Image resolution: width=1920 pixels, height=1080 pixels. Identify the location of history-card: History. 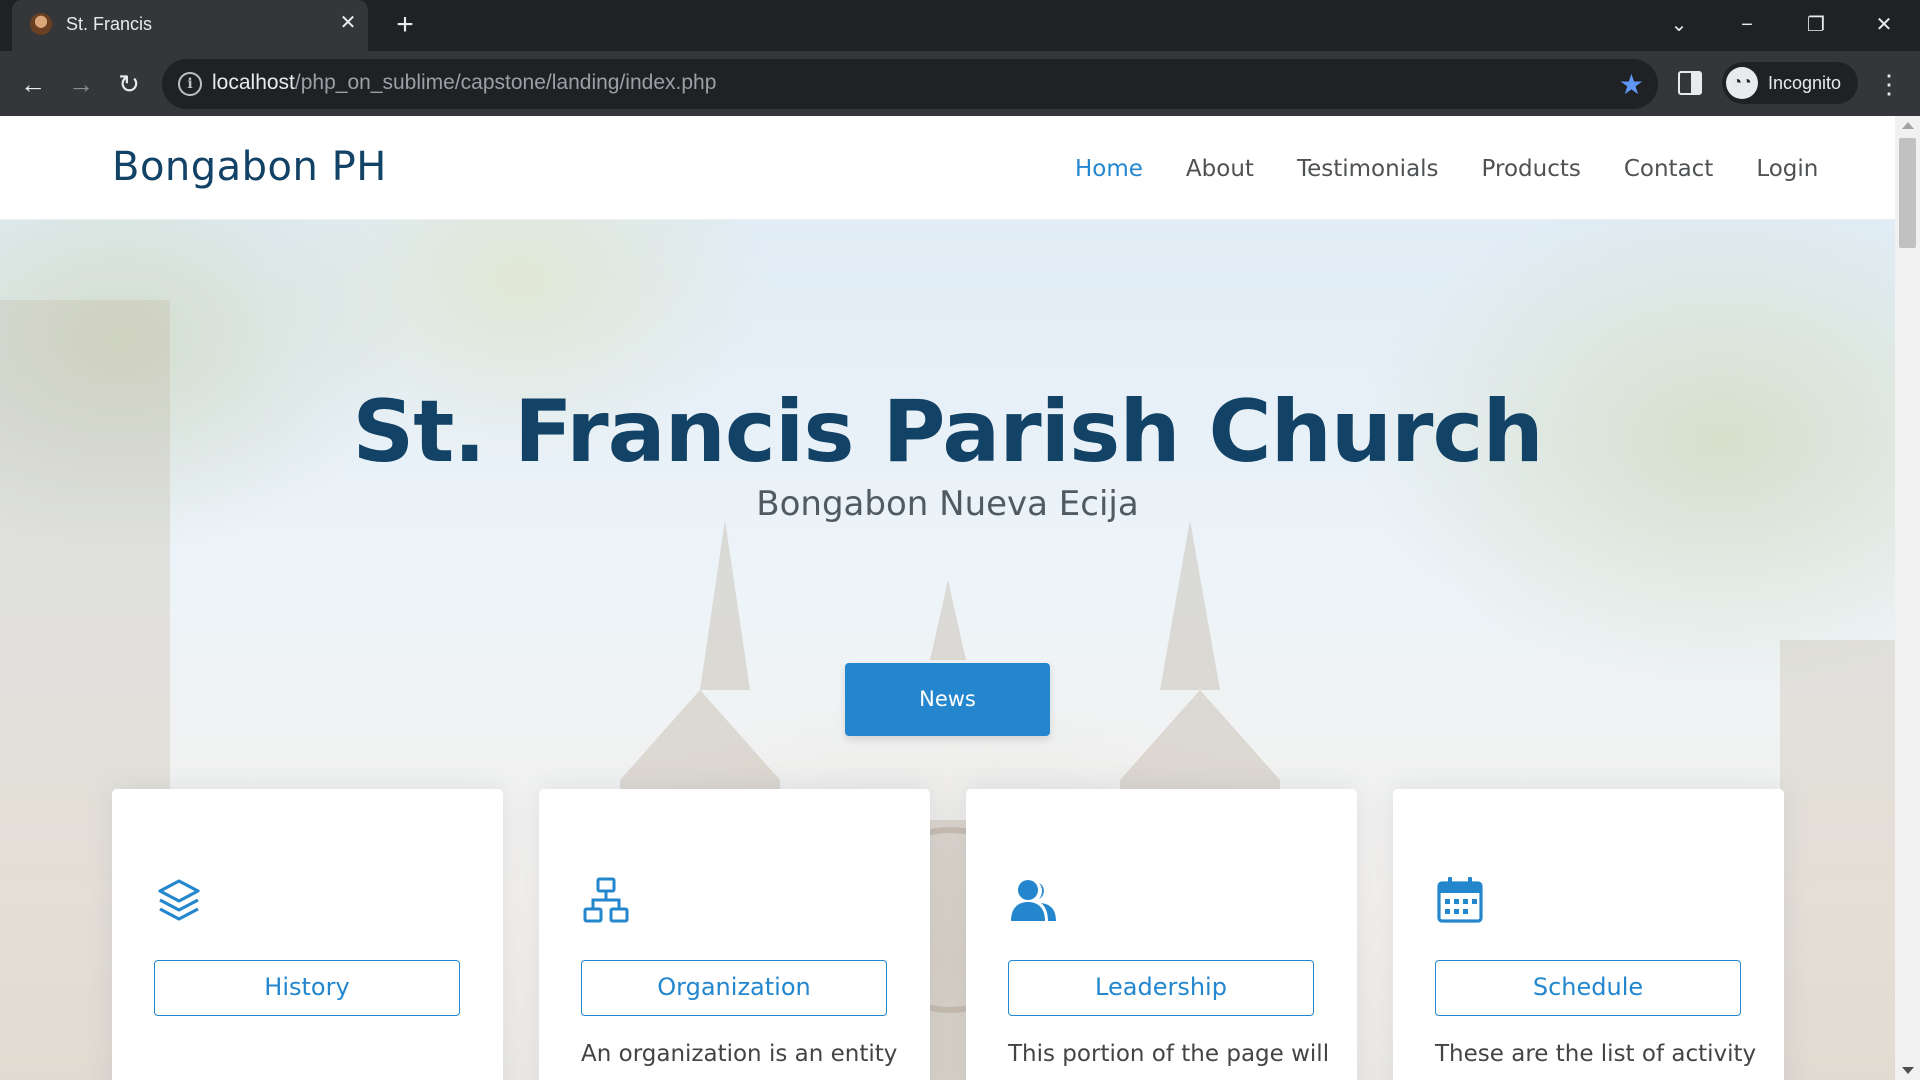
(307, 934).